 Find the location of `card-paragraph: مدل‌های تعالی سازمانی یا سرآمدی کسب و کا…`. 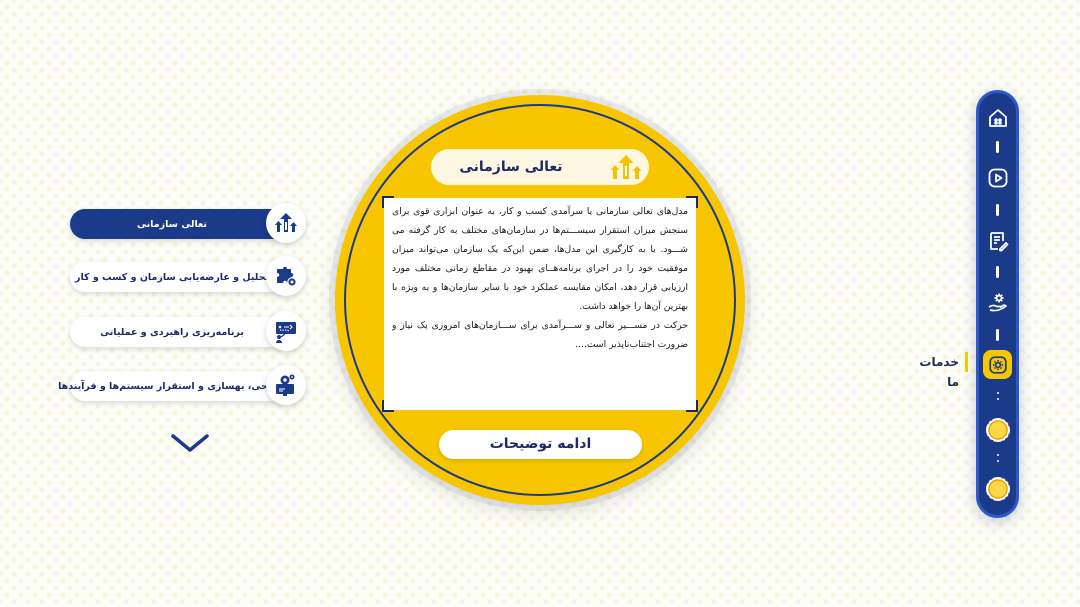

card-paragraph: مدل‌های تعالی سازمانی یا سرآمدی کسب و کا… is located at coordinates (540, 259).